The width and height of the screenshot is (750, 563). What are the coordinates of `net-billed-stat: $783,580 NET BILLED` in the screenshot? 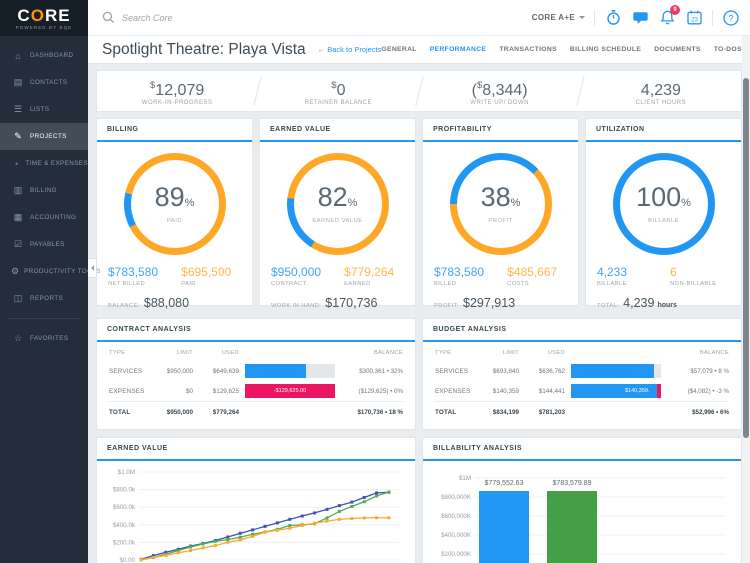 It's located at (133, 276).